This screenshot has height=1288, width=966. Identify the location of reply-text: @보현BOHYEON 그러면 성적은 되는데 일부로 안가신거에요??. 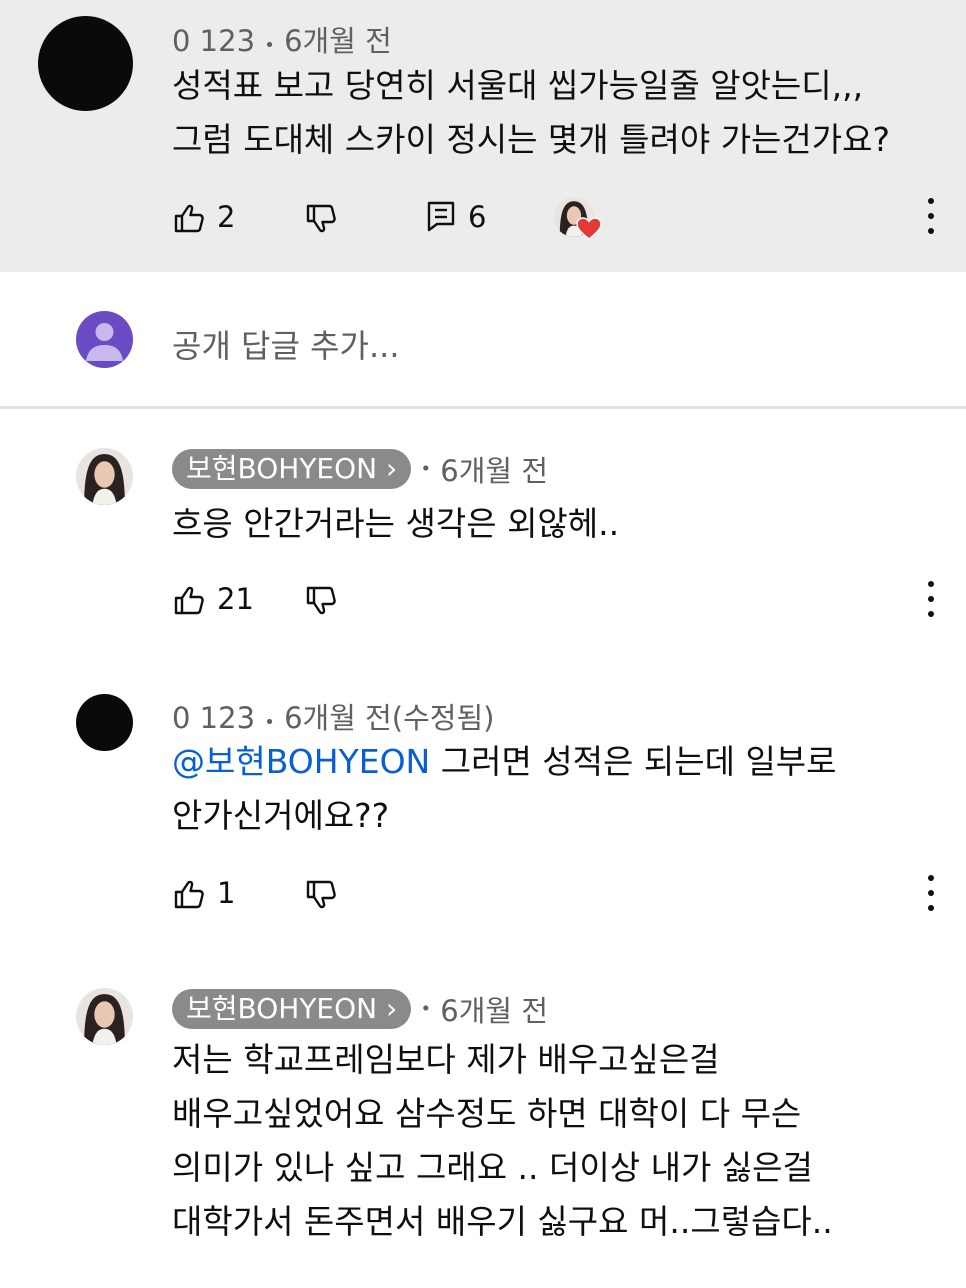
(504, 789).